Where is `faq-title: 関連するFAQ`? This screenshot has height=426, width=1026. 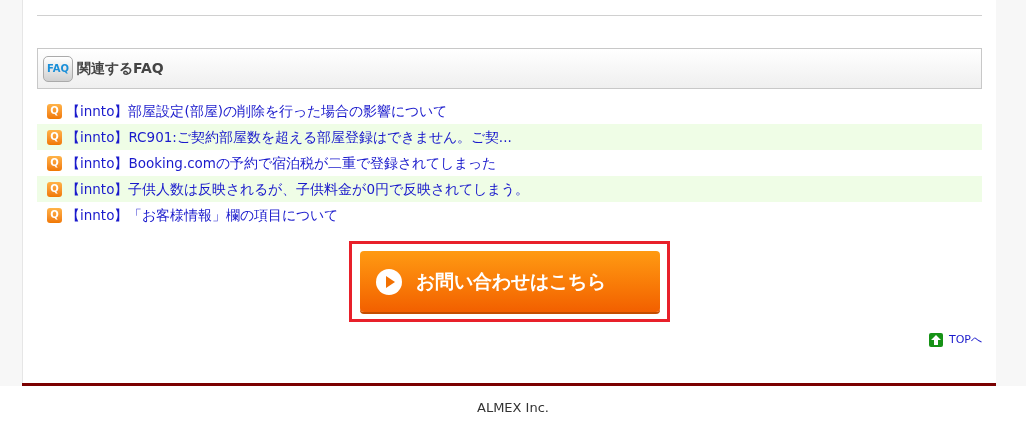
faq-title: 関連するFAQ is located at coordinates (120, 68).